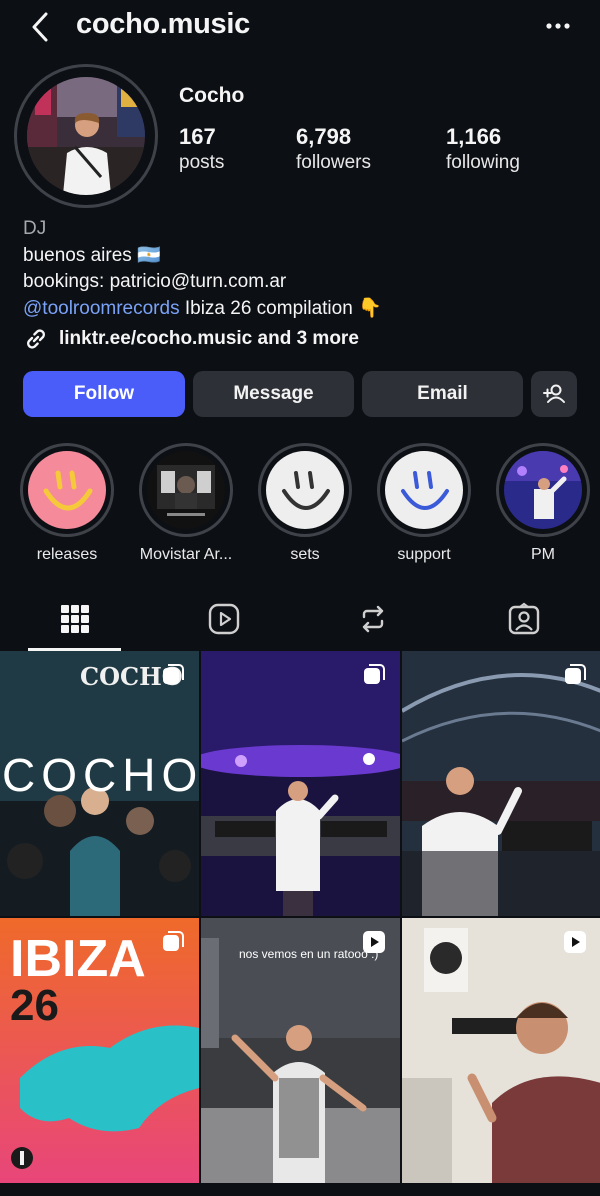 The height and width of the screenshot is (1196, 600). What do you see at coordinates (155, 281) in the screenshot?
I see `bio-line-bookings: bookings: patricio@turn.com.ar` at bounding box center [155, 281].